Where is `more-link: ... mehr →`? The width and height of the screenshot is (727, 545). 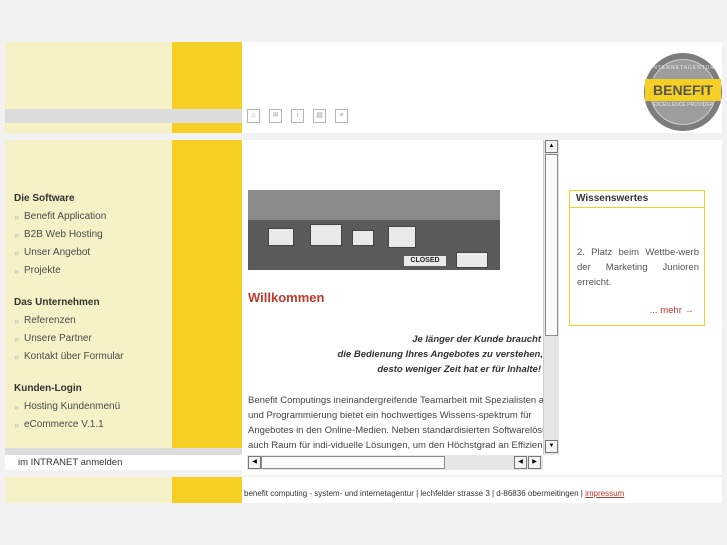 more-link: ... mehr → is located at coordinates (672, 310).